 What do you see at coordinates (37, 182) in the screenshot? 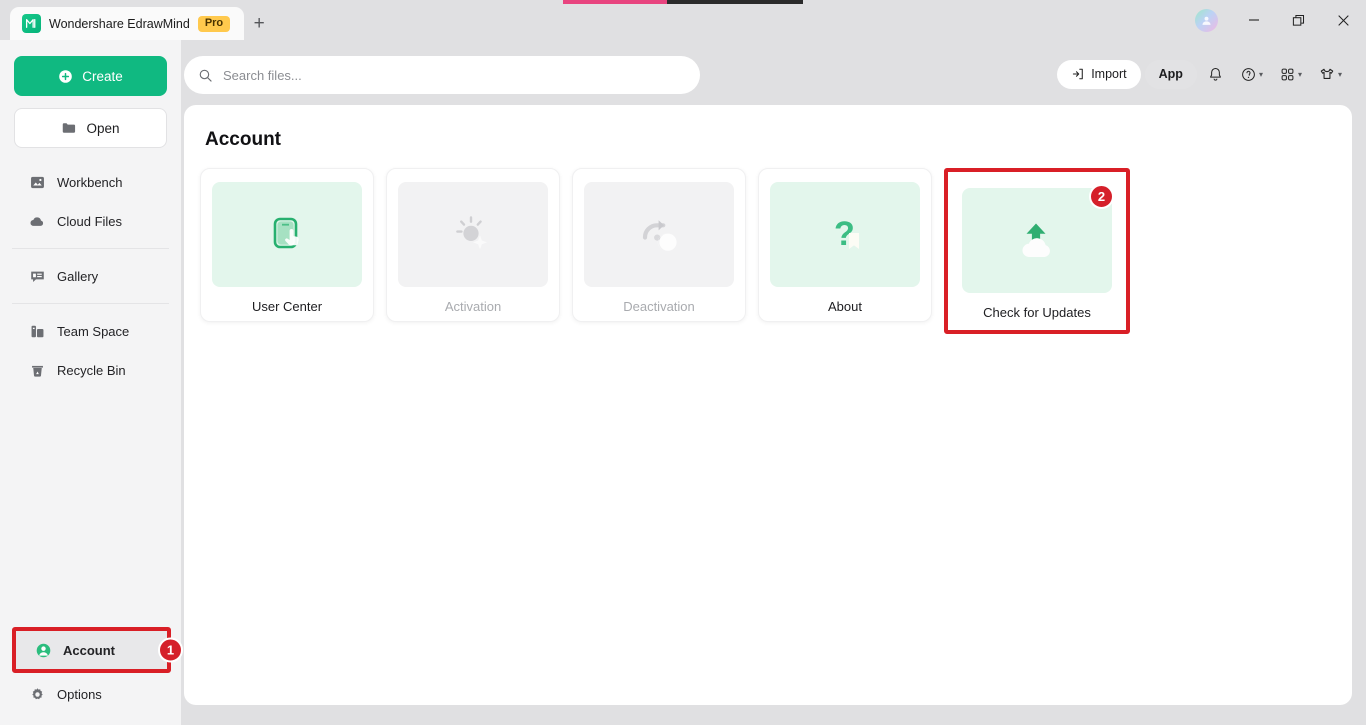
I see `workbench-icon` at bounding box center [37, 182].